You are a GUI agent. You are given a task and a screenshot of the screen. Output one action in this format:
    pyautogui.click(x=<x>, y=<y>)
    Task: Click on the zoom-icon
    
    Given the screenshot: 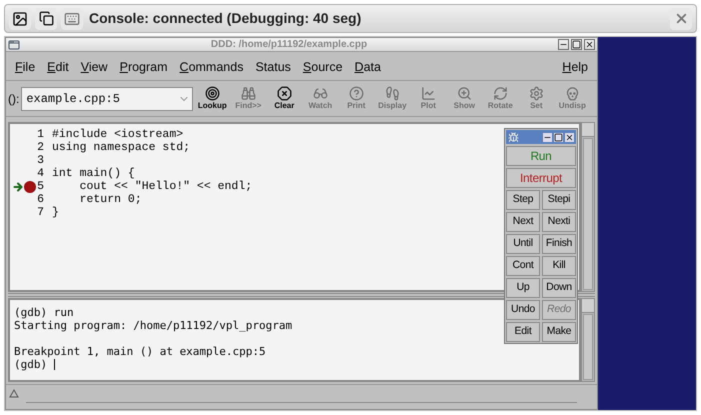 What is the action you would take?
    pyautogui.click(x=464, y=93)
    